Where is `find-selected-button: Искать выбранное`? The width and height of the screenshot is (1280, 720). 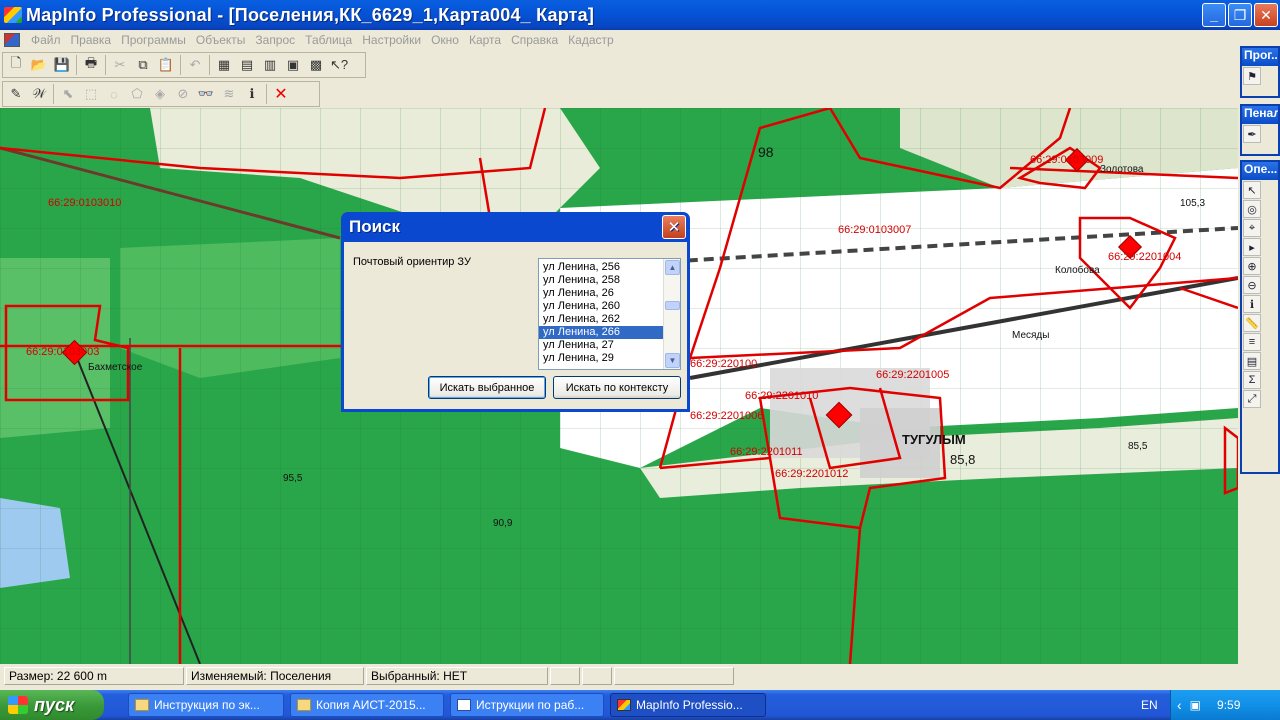 find-selected-button: Искать выбранное is located at coordinates (487, 387).